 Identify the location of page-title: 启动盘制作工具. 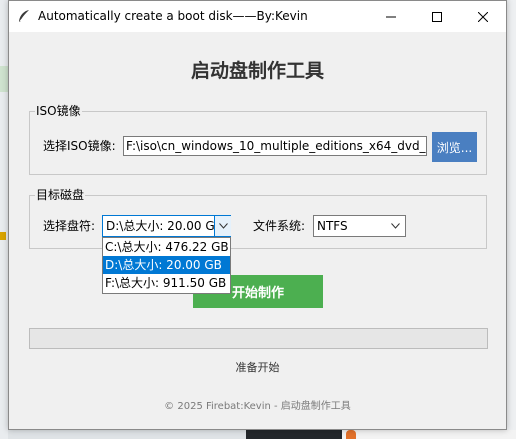
(257, 71).